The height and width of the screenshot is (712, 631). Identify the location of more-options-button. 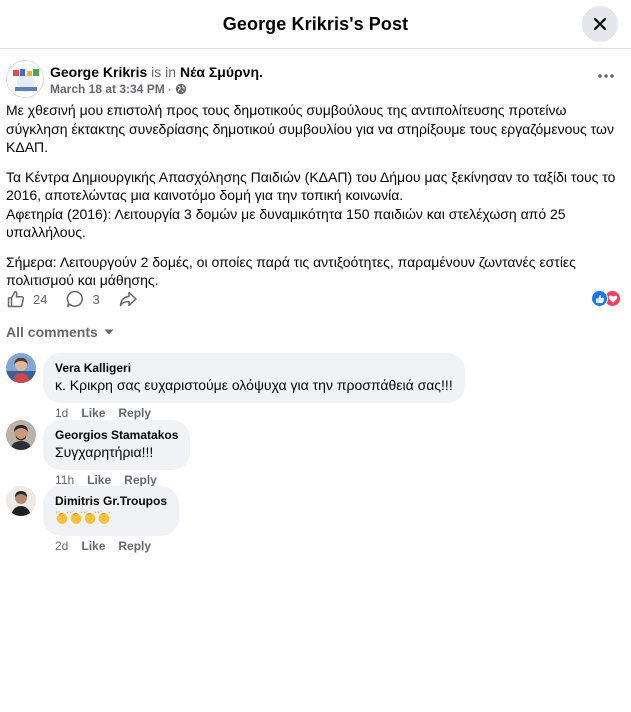
(606, 76).